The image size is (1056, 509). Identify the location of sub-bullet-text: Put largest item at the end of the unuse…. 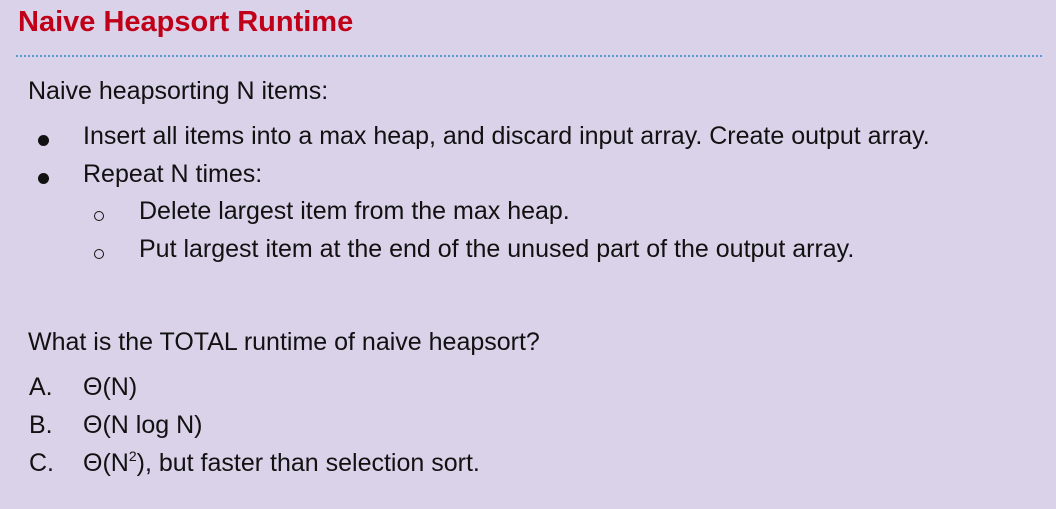
(497, 248).